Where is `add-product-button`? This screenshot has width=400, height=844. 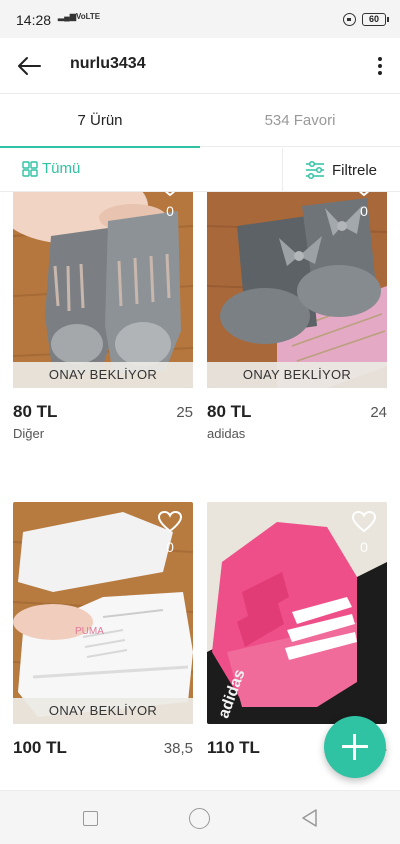 add-product-button is located at coordinates (355, 747).